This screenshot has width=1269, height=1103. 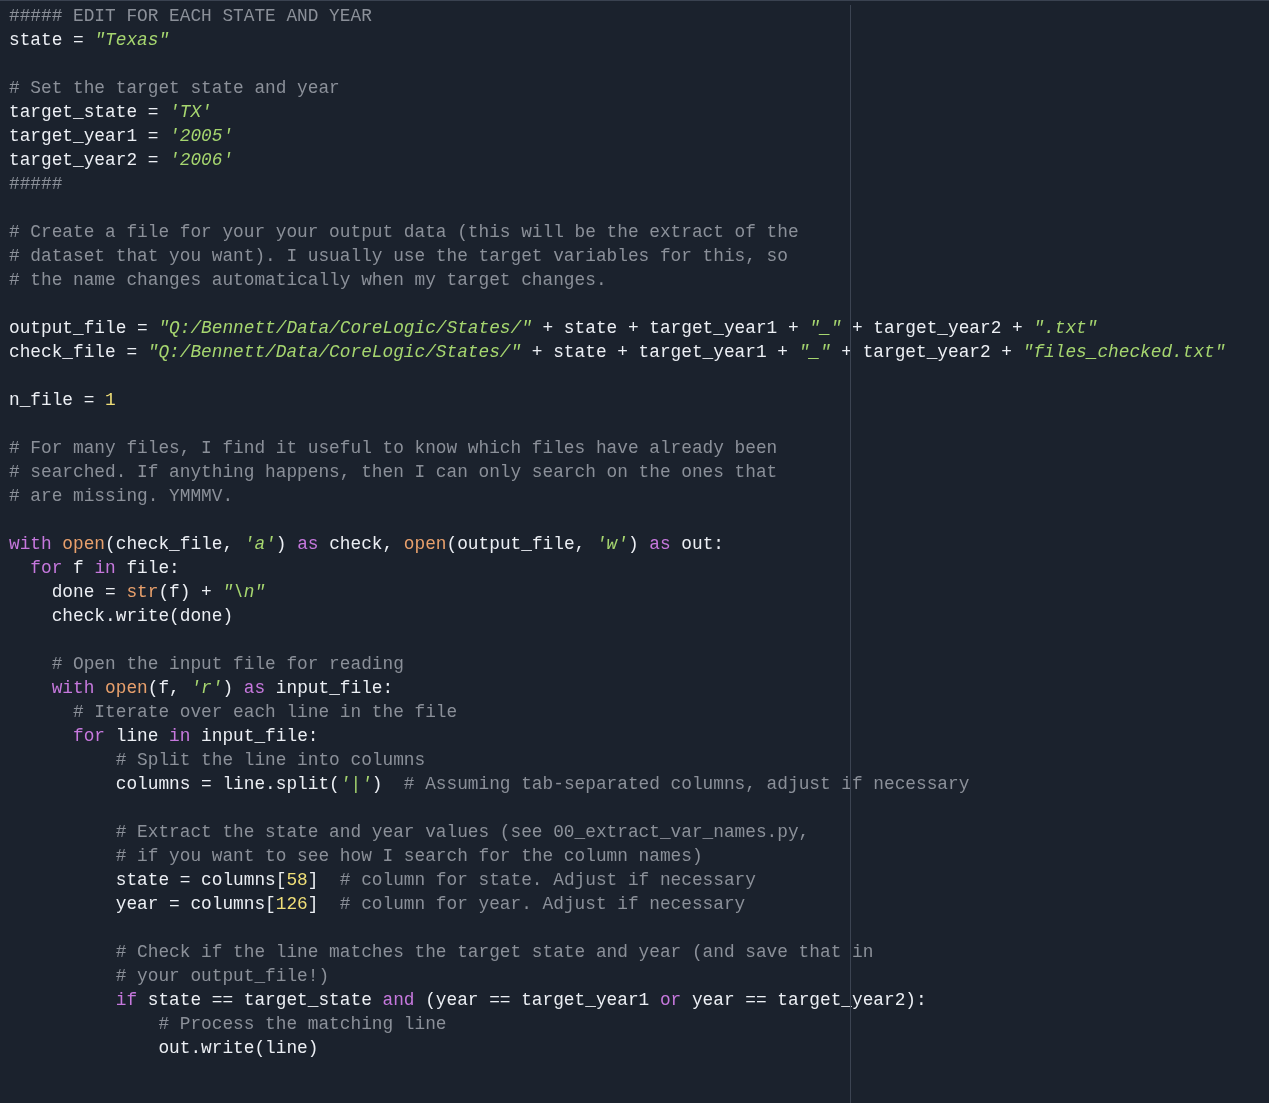 What do you see at coordinates (62, 400) in the screenshot?
I see `code-line: n_file = 1` at bounding box center [62, 400].